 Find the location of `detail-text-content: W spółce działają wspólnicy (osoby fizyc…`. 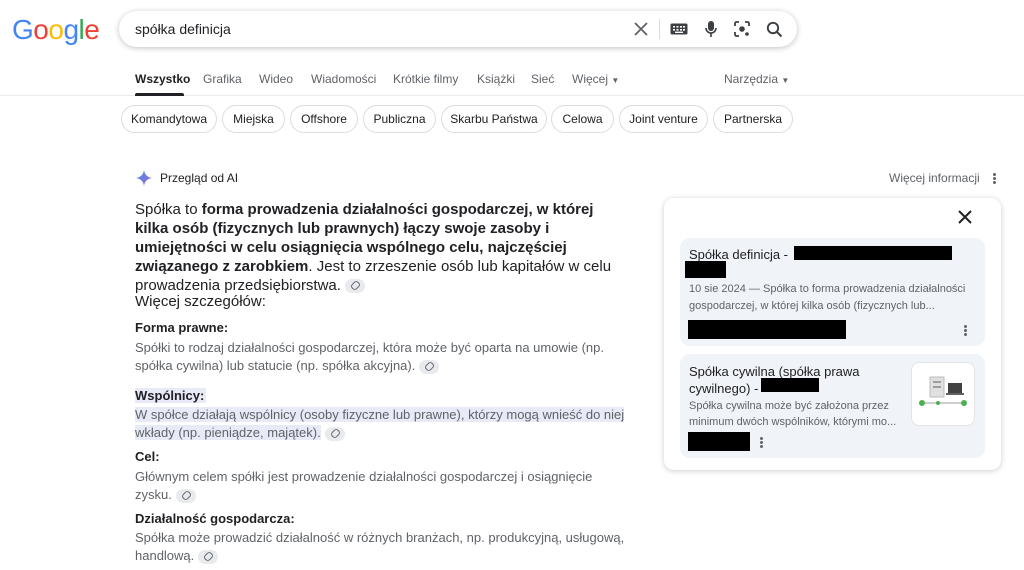

detail-text-content: W spółce działają wspólnicy (osoby fizyc… is located at coordinates (380, 423).